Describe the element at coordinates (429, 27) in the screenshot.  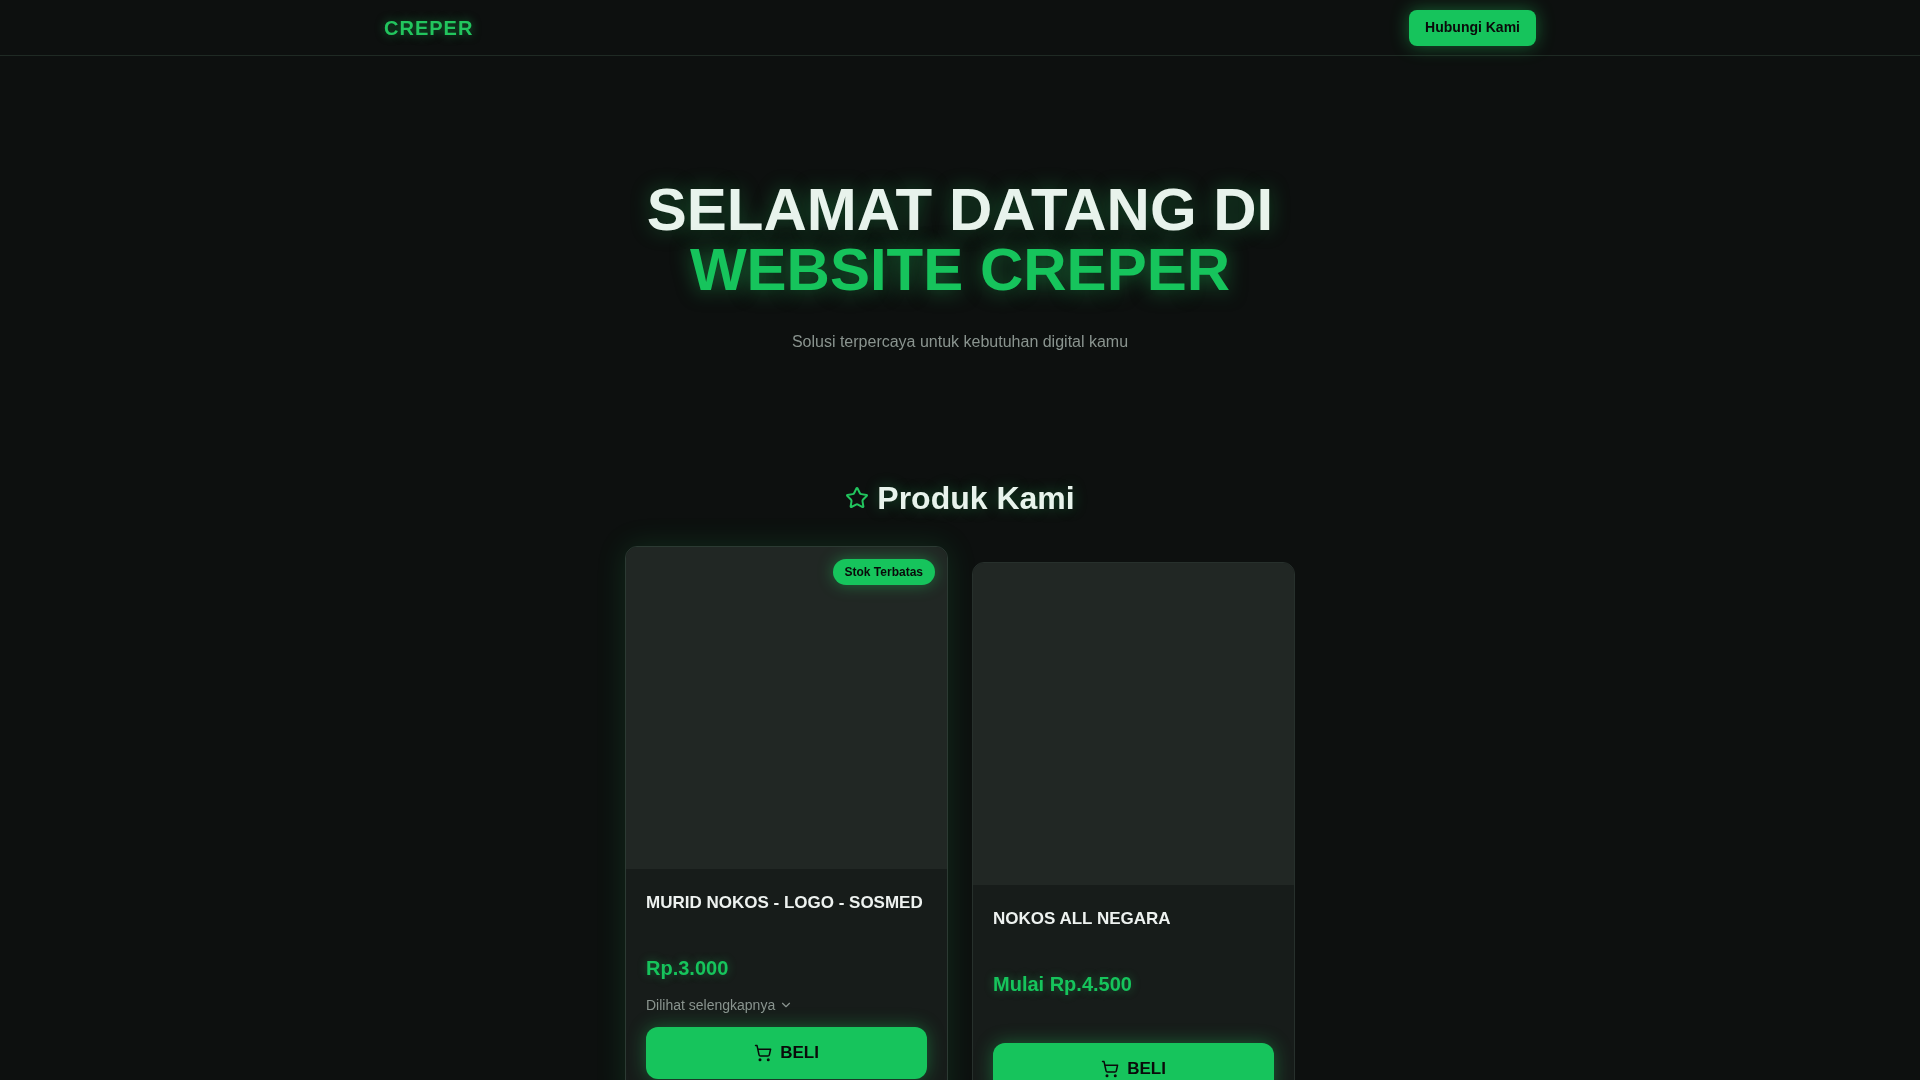
I see `brand-logo: CREPER` at that location.